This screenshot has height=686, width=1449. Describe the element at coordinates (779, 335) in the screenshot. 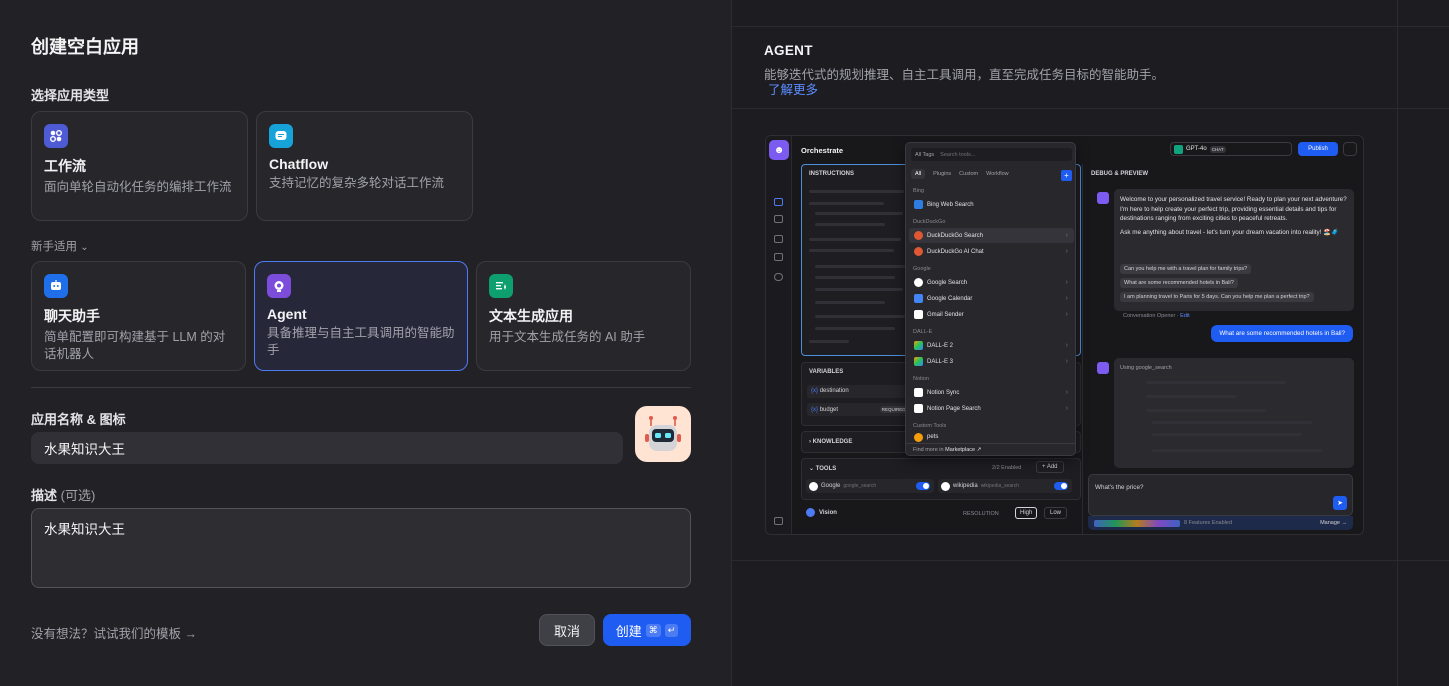

I see `mock-sidebar: ☻` at that location.